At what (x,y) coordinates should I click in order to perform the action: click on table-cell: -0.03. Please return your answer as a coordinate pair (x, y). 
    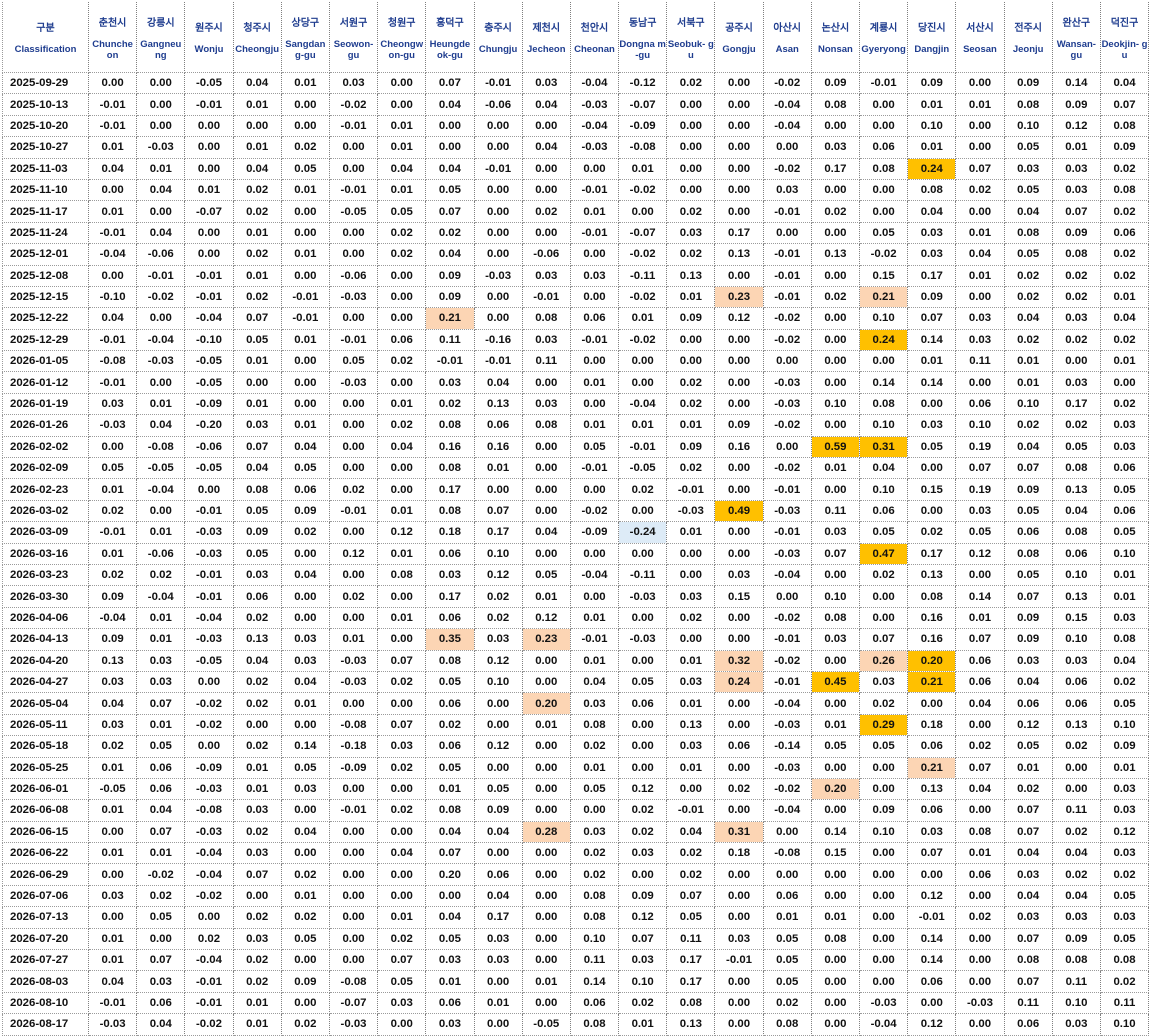
    Looking at the image, I should click on (113, 1024).